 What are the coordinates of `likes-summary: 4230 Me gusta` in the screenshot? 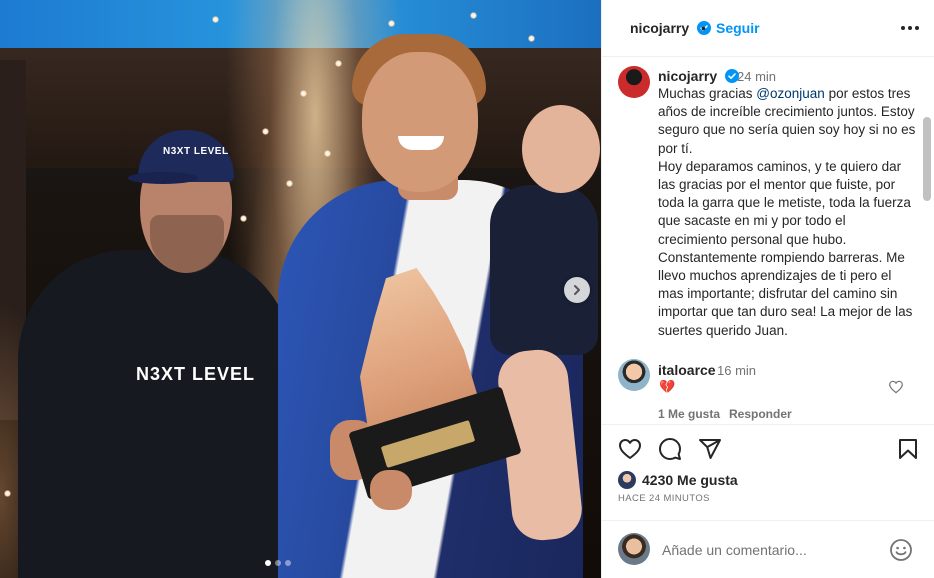 It's located at (678, 480).